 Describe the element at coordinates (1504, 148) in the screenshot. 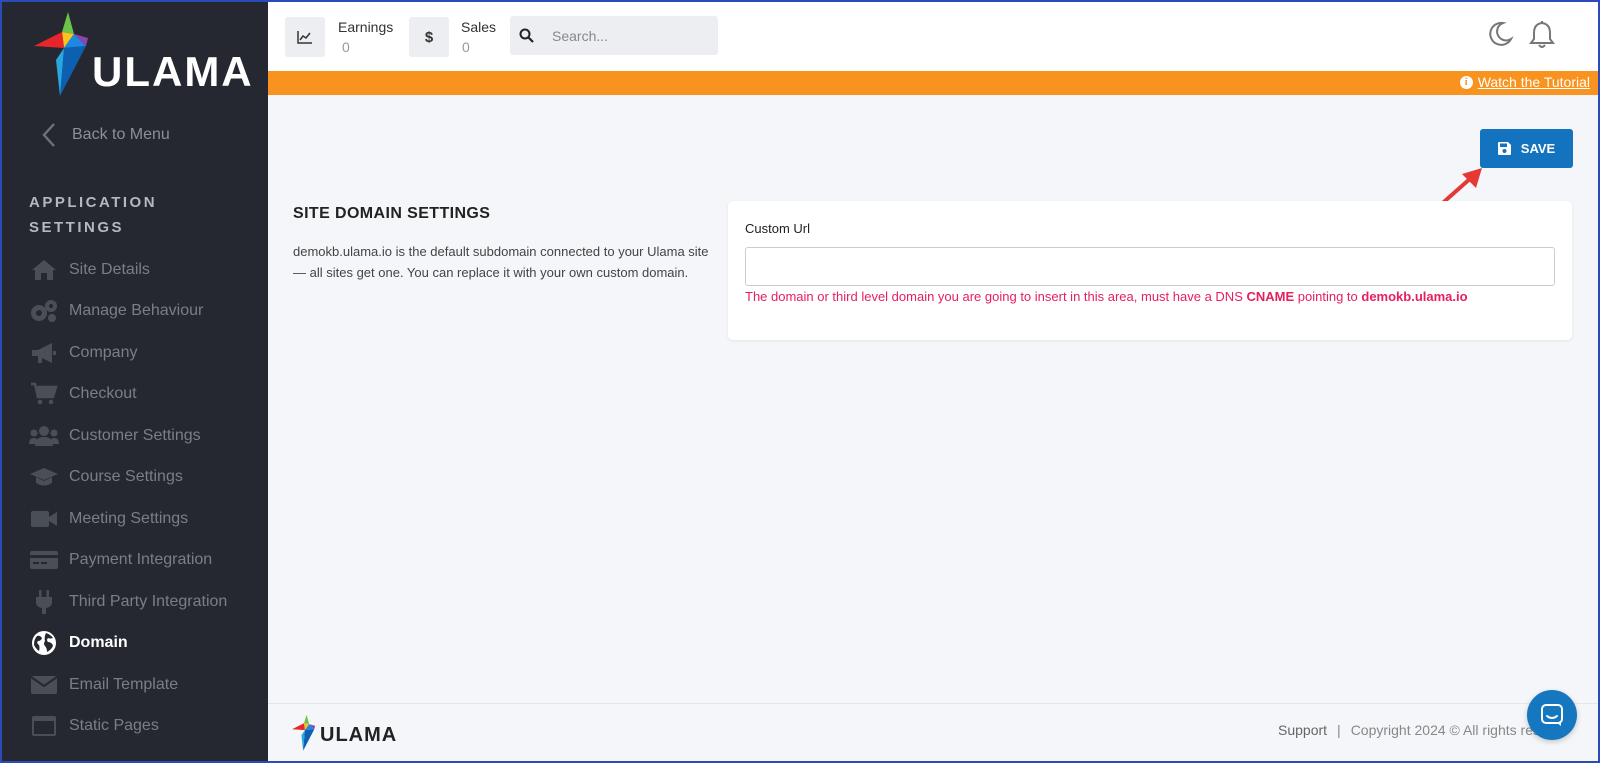

I see `floppy-disk-icon` at that location.